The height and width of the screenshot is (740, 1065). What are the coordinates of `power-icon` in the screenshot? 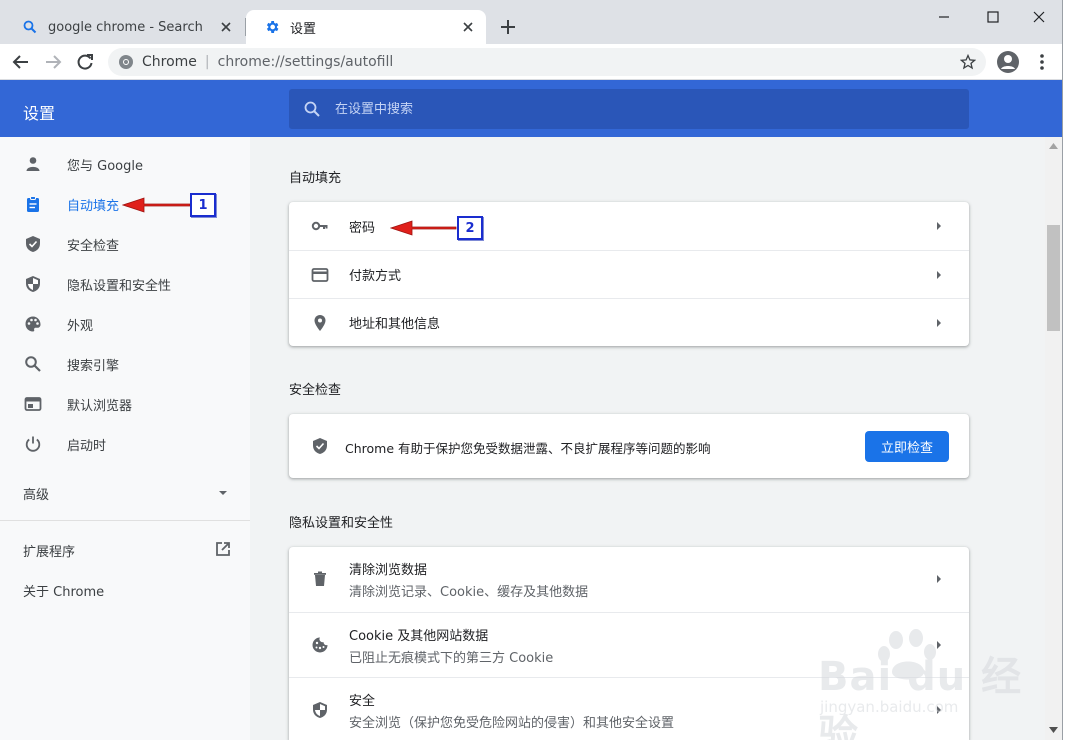 It's located at (33, 444).